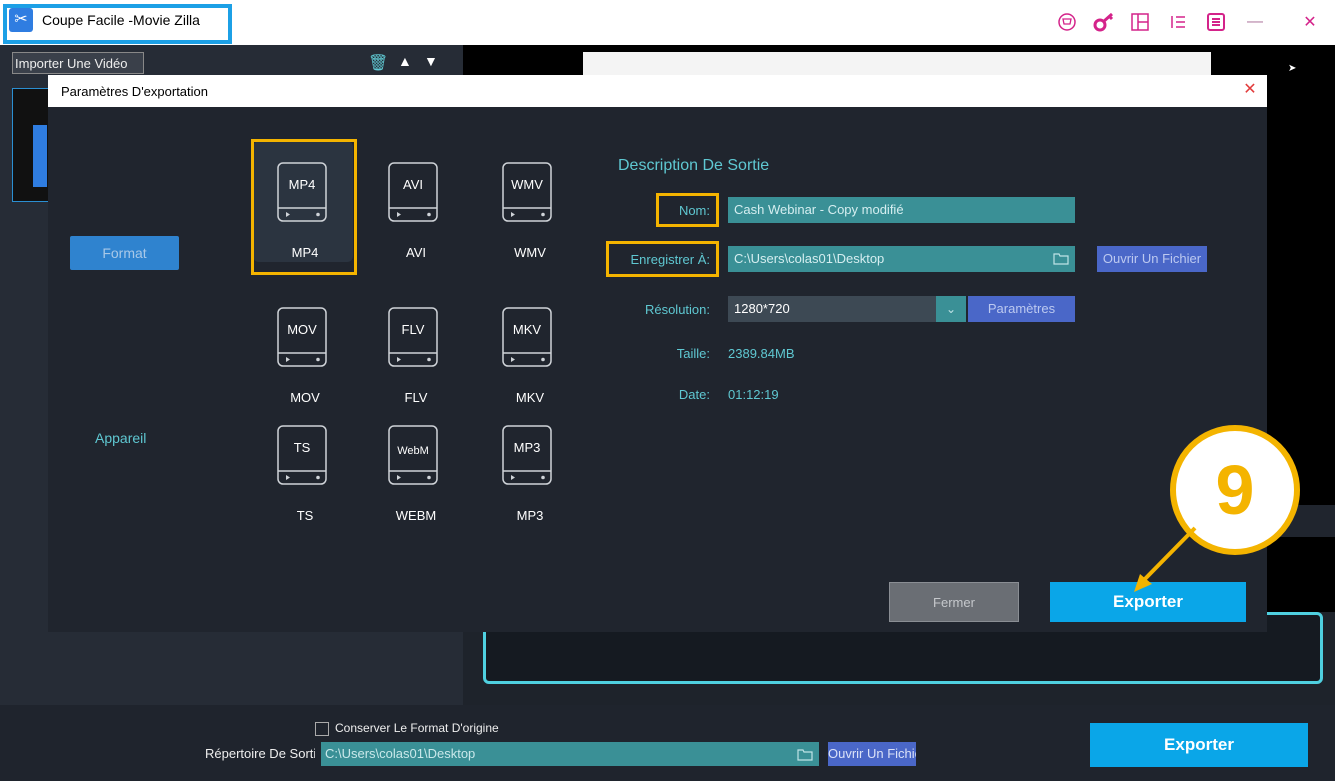 The image size is (1335, 781). I want to click on close-button: Fermer, so click(954, 602).